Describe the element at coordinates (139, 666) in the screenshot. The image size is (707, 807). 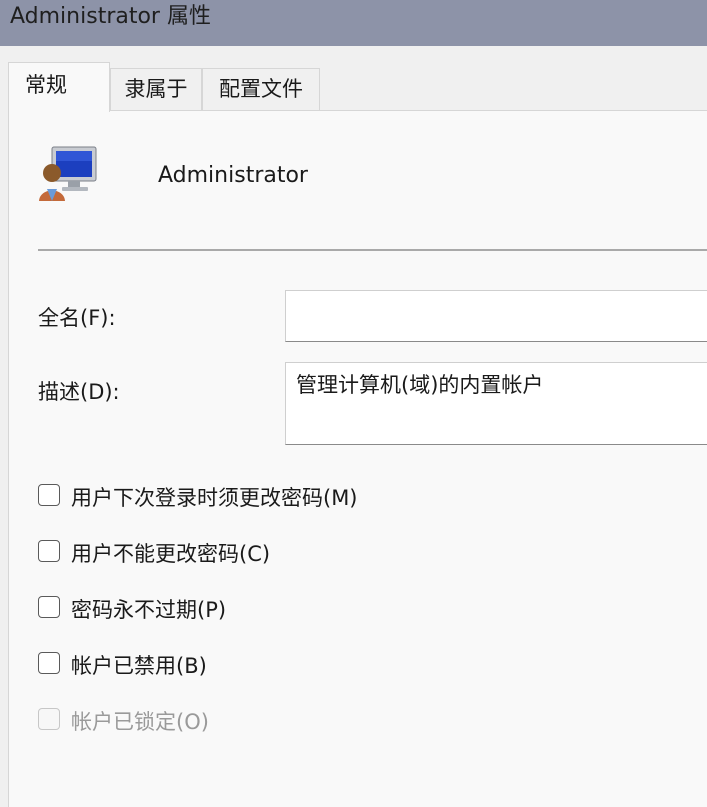
I see `checkbox-label: 帐户已禁用(B)` at that location.